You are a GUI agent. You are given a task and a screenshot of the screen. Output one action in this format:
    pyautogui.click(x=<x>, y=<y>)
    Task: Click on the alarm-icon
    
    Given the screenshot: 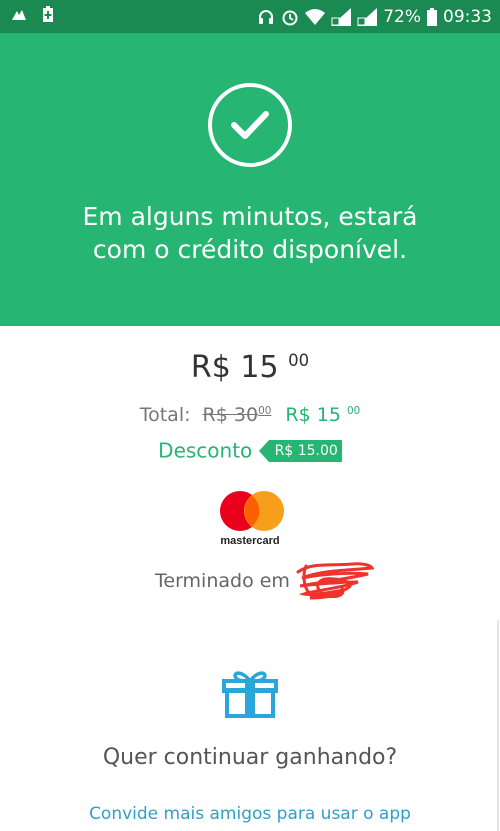 What is the action you would take?
    pyautogui.click(x=290, y=17)
    